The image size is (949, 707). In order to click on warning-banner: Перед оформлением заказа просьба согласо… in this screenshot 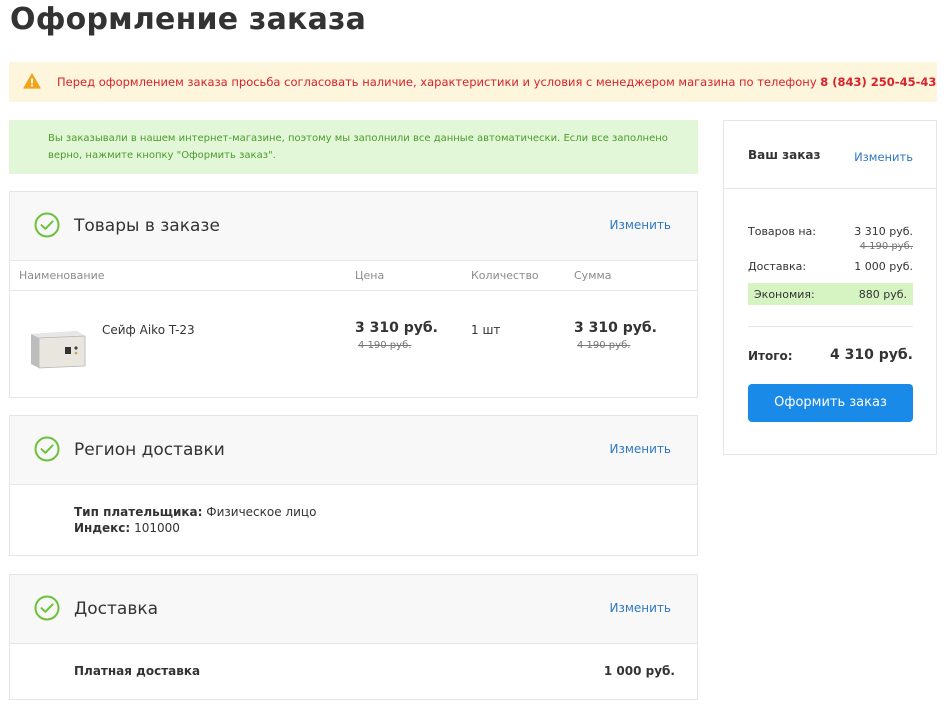, I will do `click(473, 82)`.